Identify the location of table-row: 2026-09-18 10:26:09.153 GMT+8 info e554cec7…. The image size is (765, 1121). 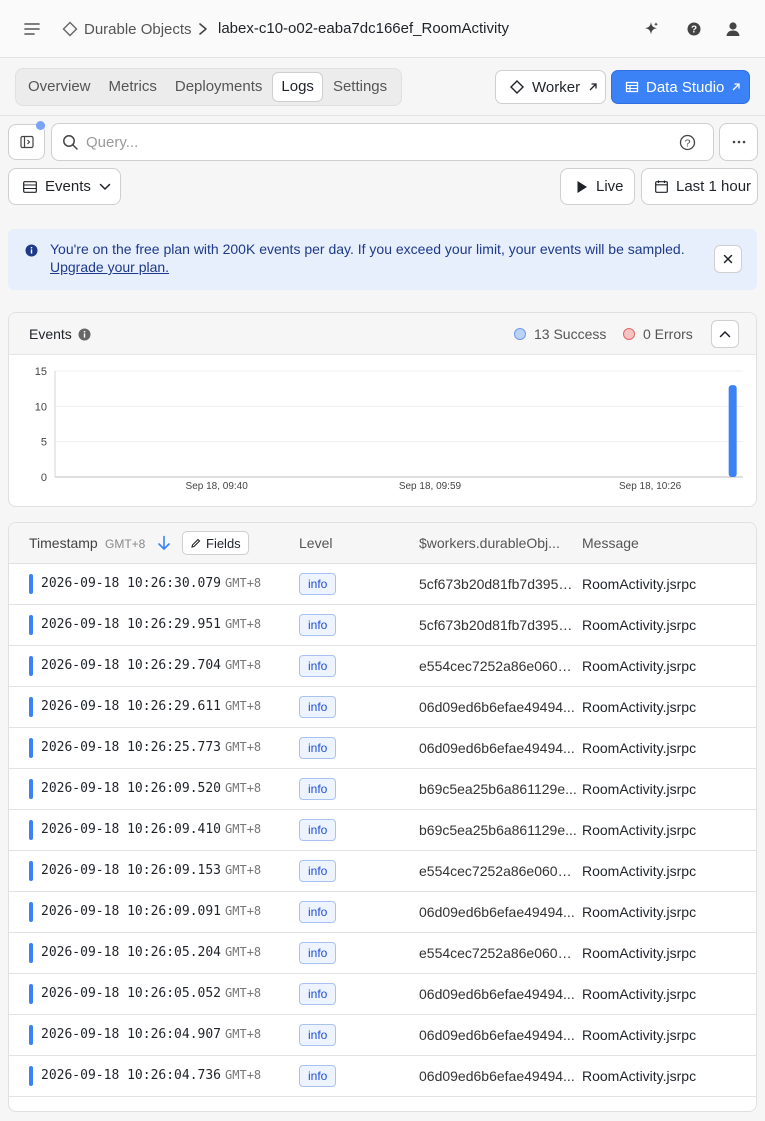
(382, 871).